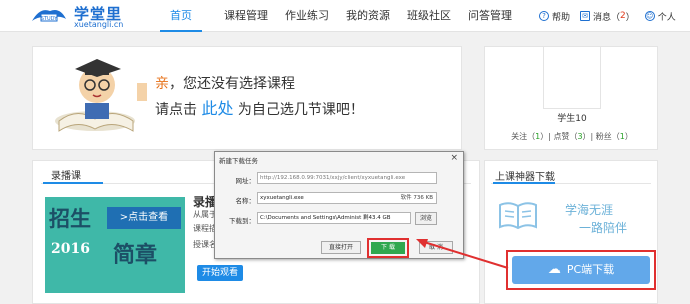 The image size is (690, 304). What do you see at coordinates (603, 228) in the screenshot?
I see `slogan-line2: 一路陪伴` at bounding box center [603, 228].